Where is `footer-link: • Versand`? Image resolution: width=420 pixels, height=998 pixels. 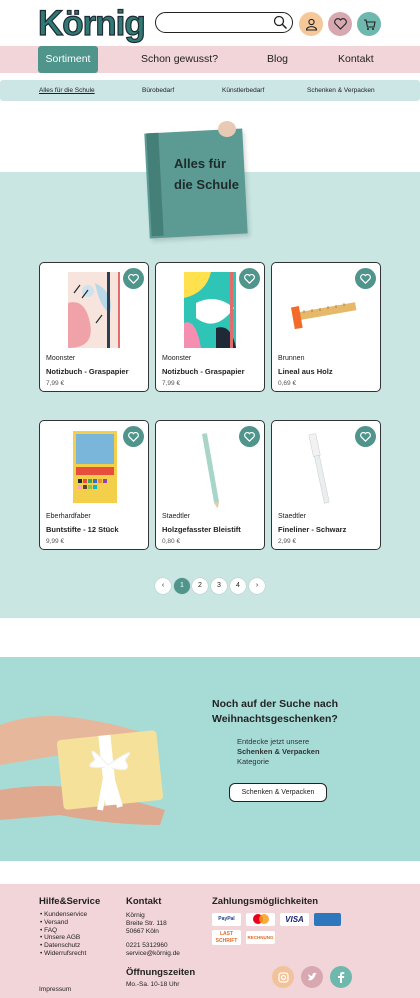
footer-link: • Versand is located at coordinates (63, 923).